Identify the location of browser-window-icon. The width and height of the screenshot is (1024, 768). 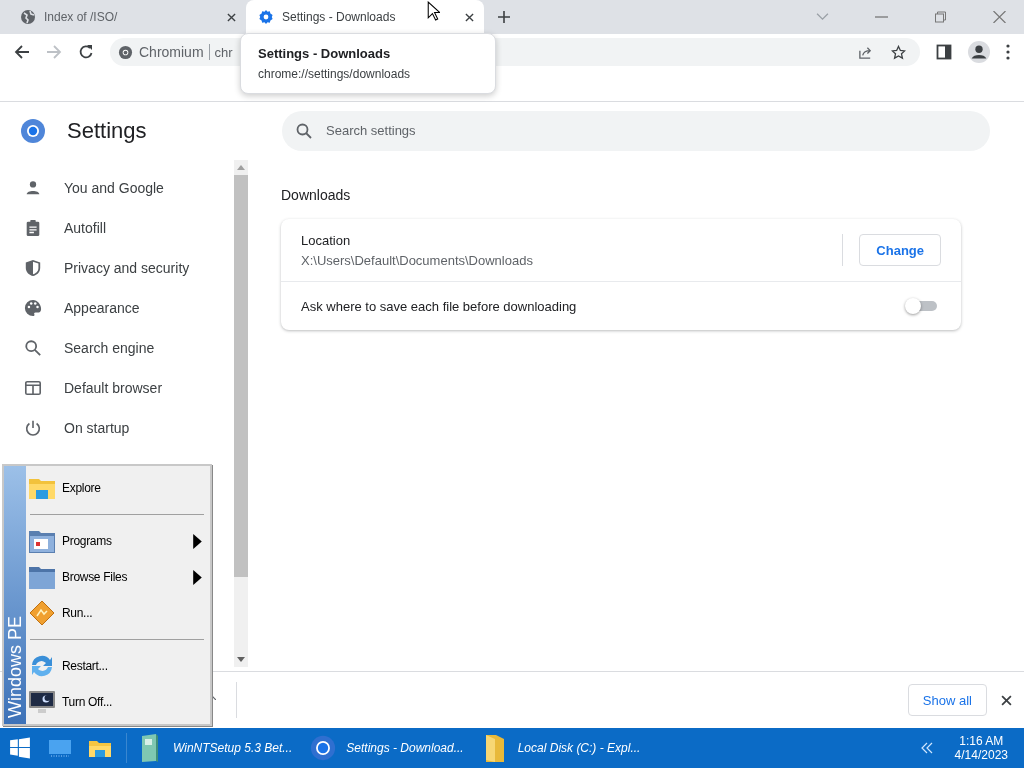
(33, 388).